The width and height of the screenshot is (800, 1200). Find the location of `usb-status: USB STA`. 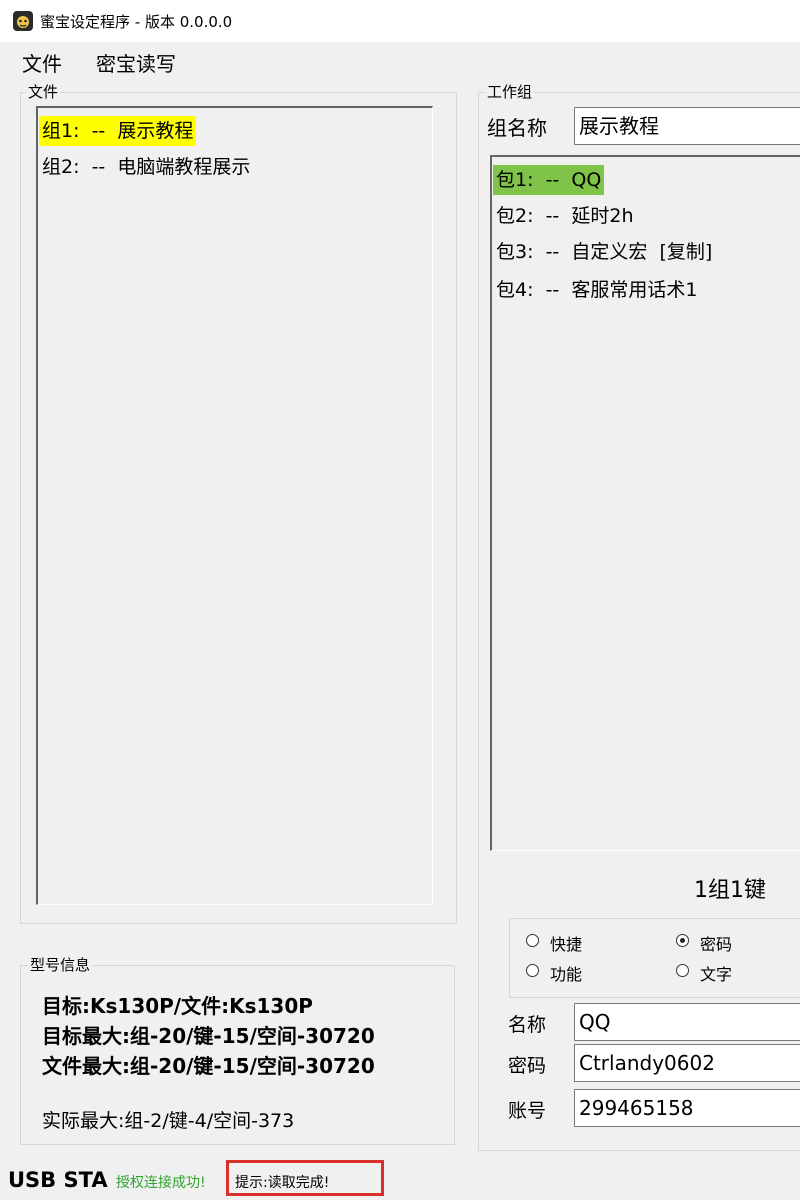

usb-status: USB STA is located at coordinates (58, 1180).